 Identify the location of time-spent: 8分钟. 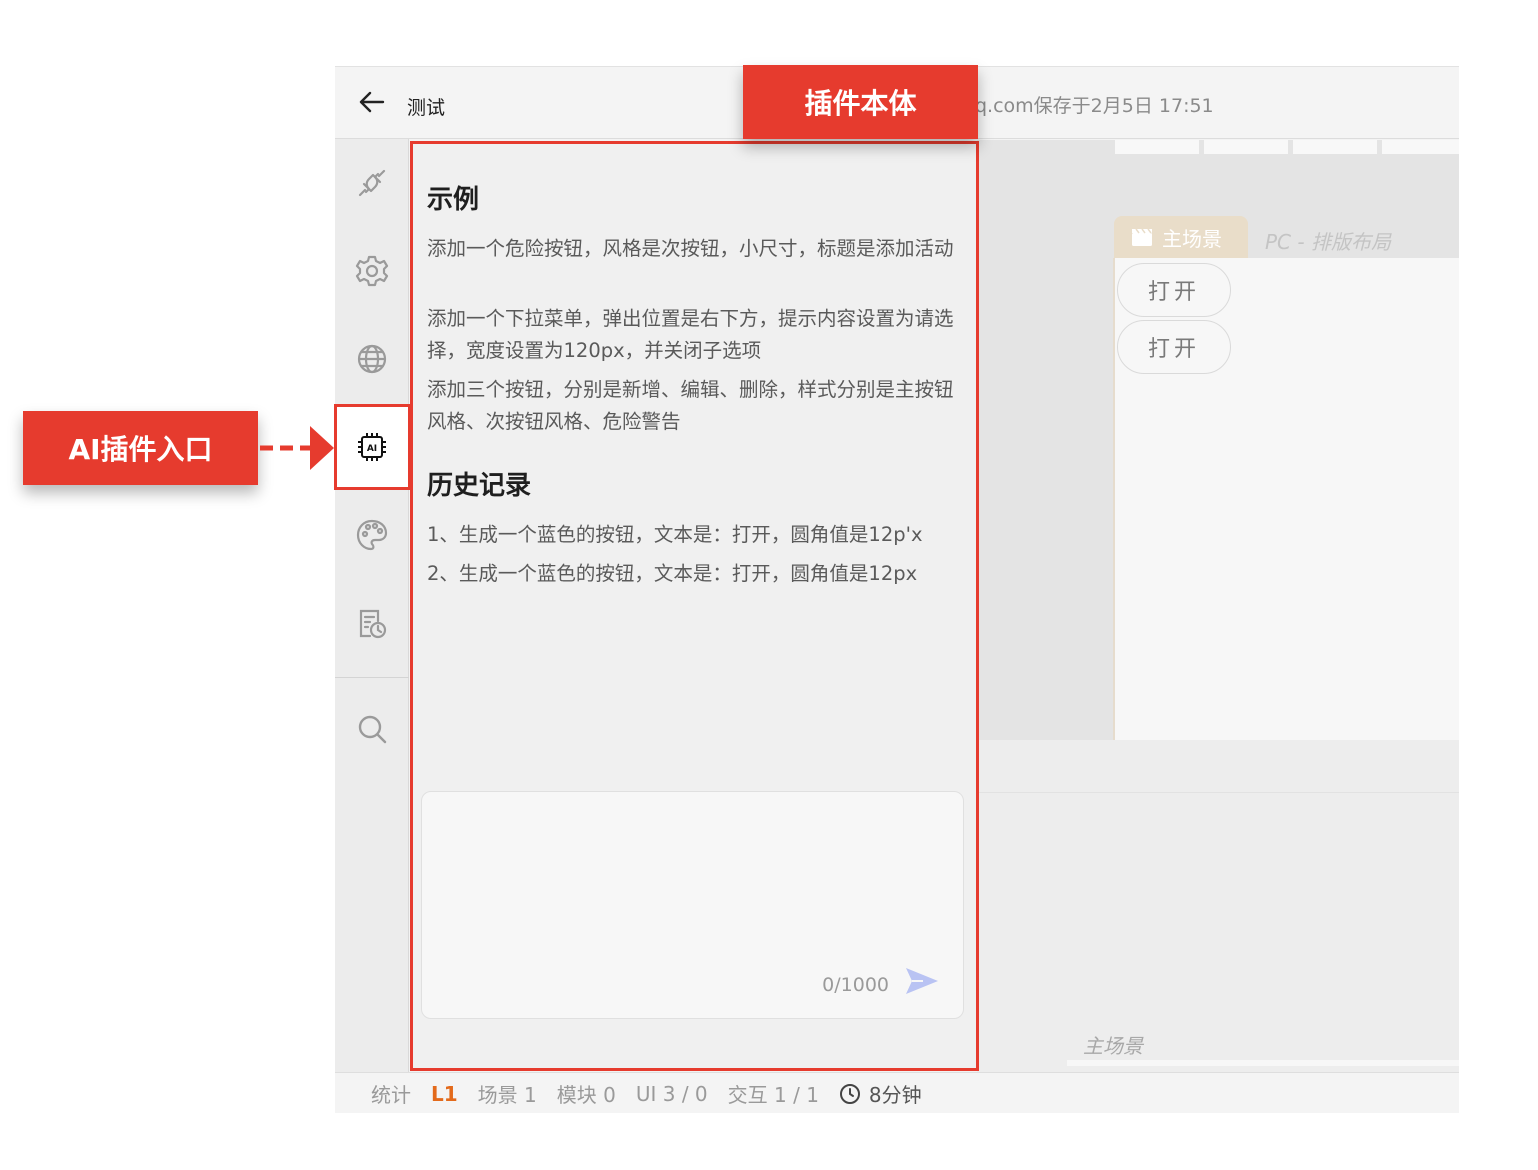
(883, 1093).